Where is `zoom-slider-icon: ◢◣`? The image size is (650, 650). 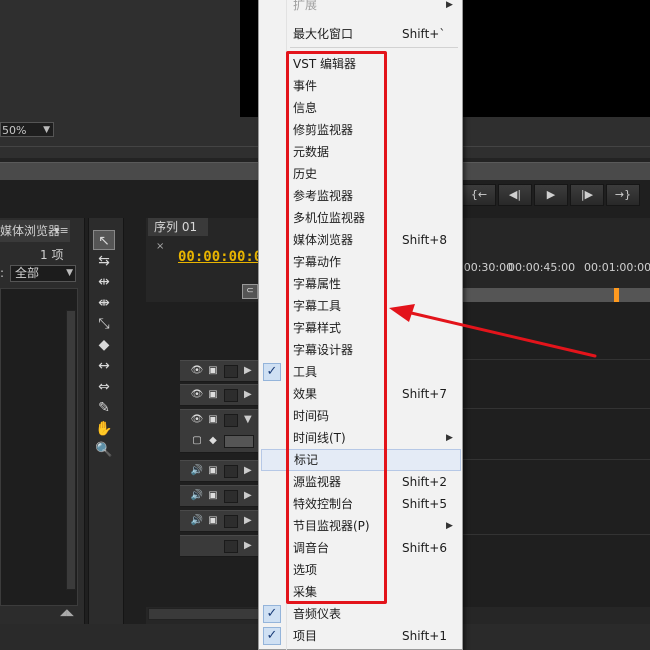
zoom-slider-icon: ◢◣ is located at coordinates (70, 615).